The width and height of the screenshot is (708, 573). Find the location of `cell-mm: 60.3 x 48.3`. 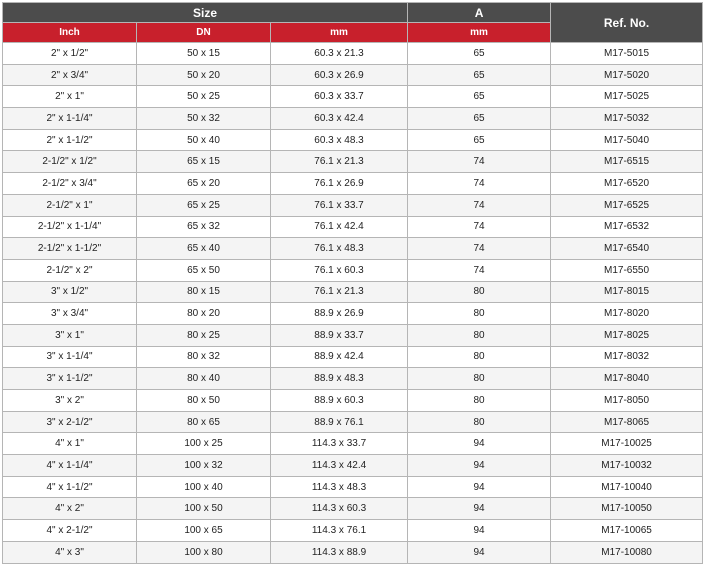

cell-mm: 60.3 x 48.3 is located at coordinates (339, 140).